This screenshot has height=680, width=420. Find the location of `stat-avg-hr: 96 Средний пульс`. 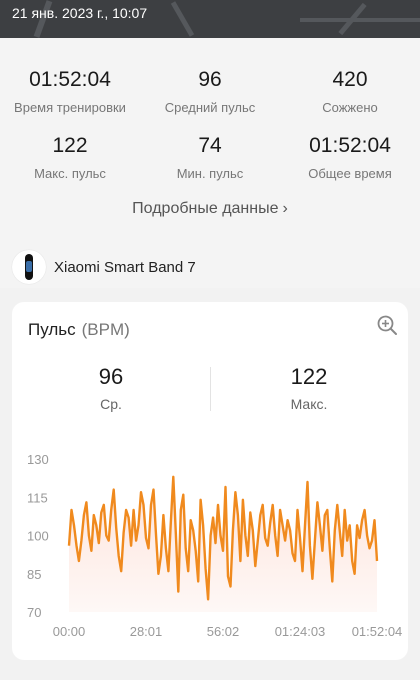

stat-avg-hr: 96 Средний пульс is located at coordinates (210, 91).